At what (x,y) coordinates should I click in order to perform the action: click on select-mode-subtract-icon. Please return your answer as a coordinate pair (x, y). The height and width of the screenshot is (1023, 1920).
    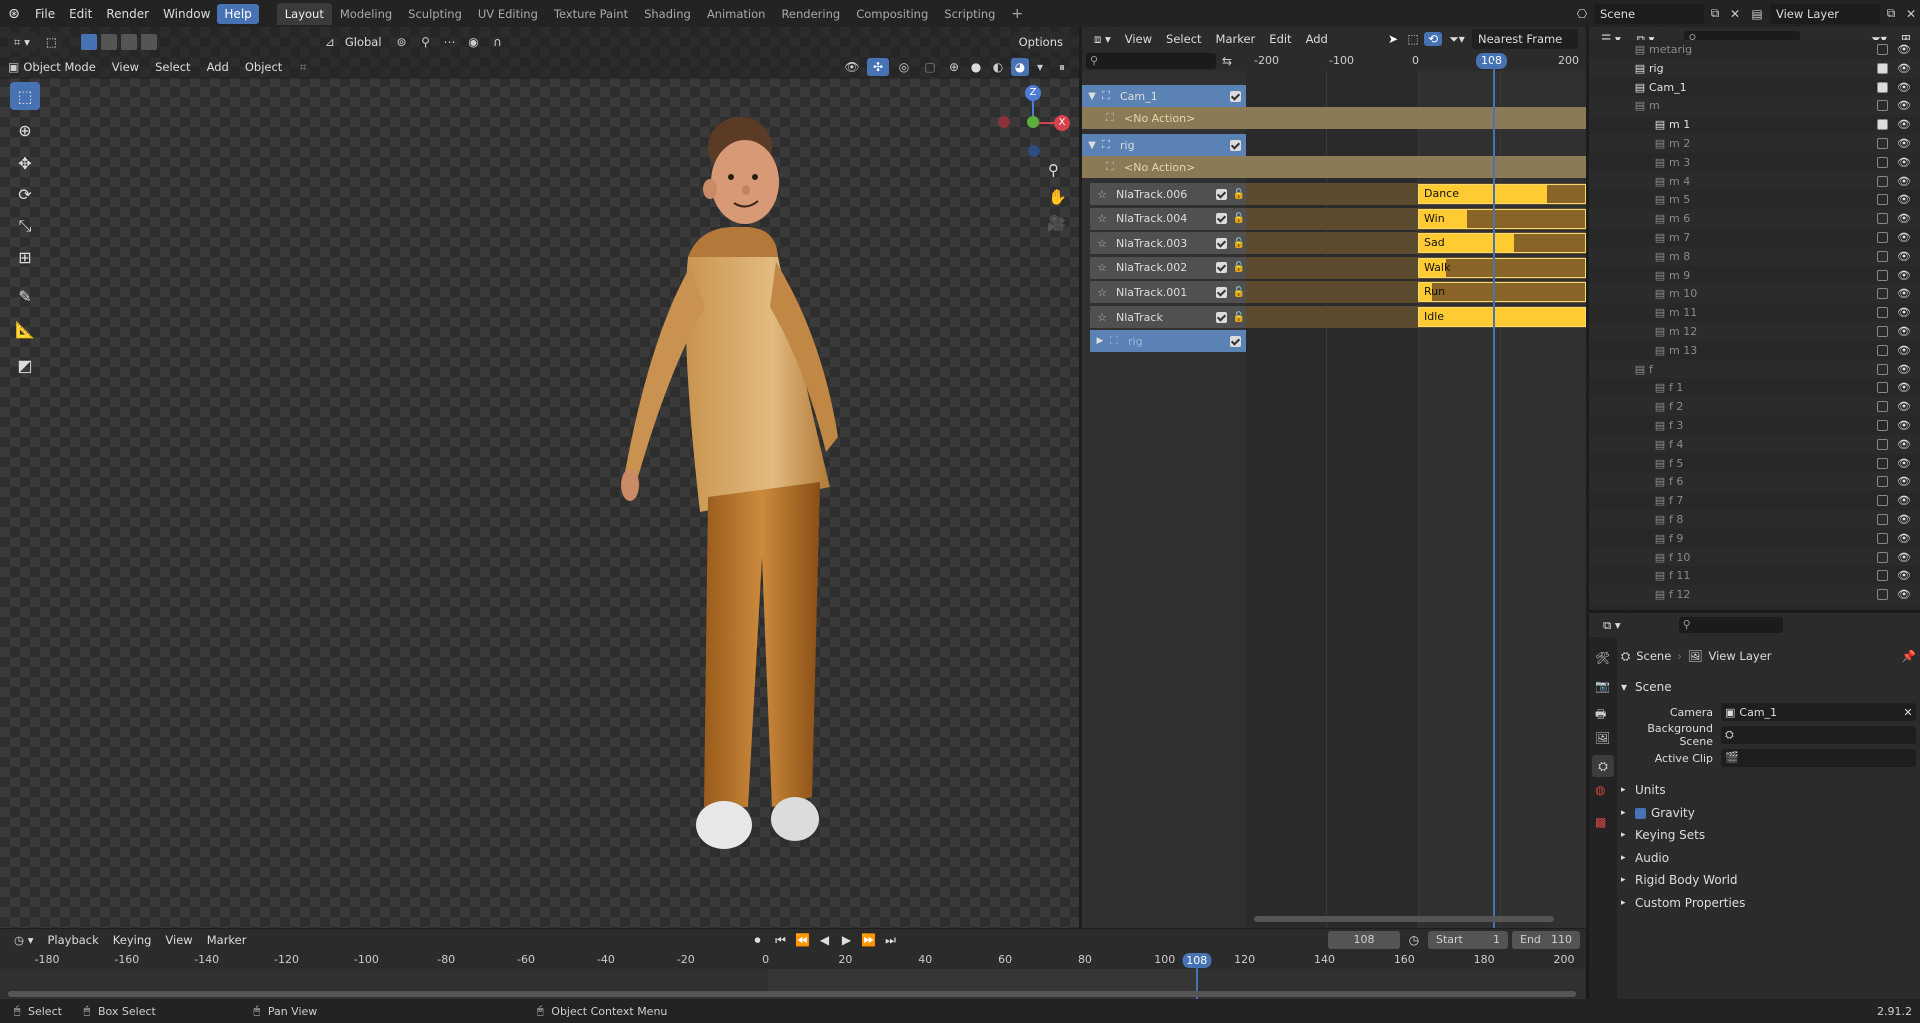
    Looking at the image, I should click on (128, 42).